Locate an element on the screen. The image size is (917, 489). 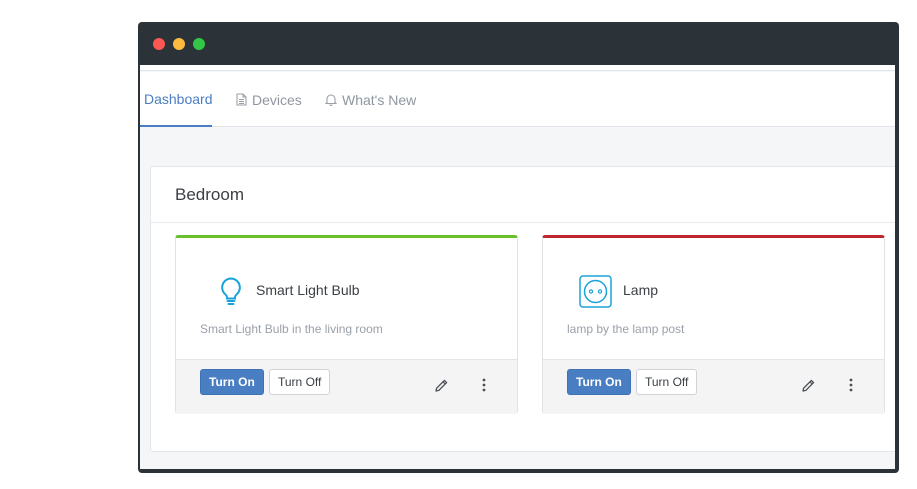
device-description: Smart Light Bulb in the living room is located at coordinates (291, 329).